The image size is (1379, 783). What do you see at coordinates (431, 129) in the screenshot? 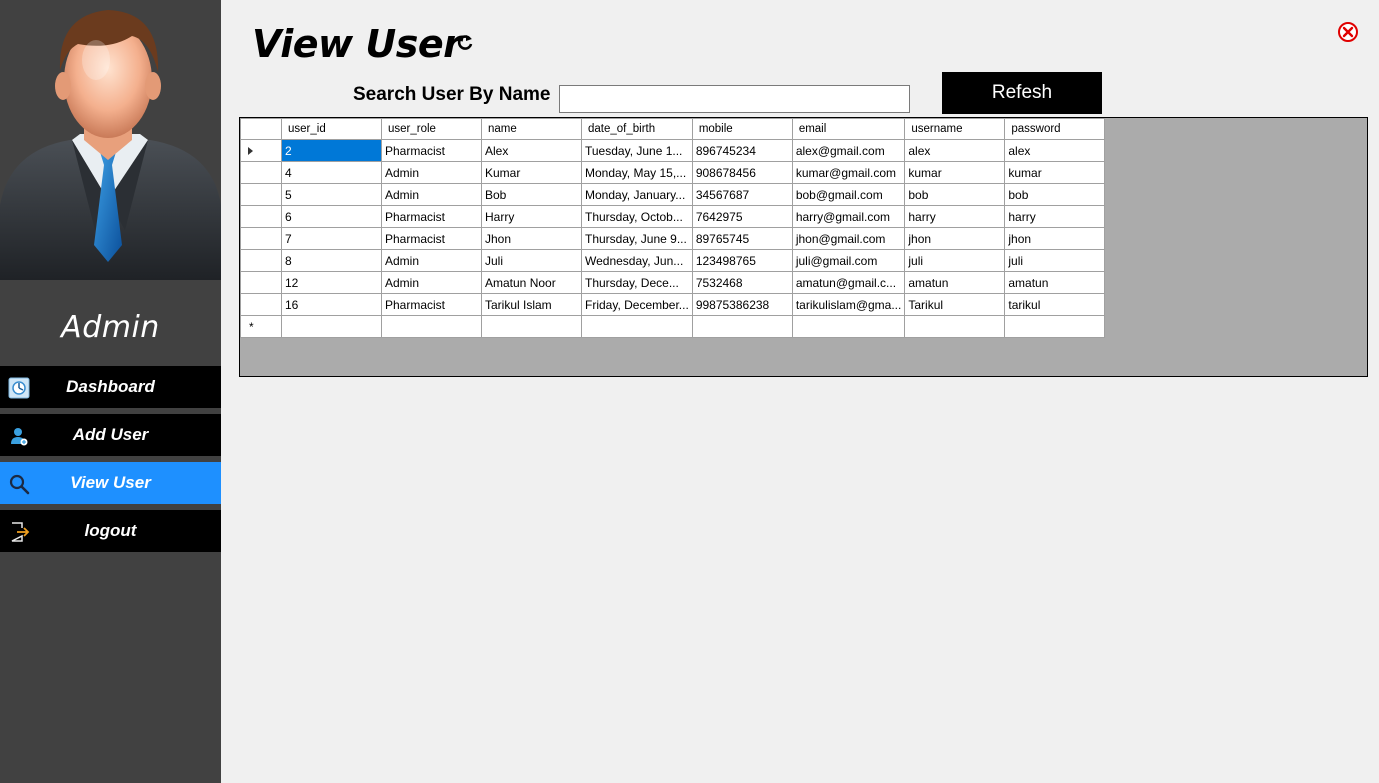
I see `col-header-user-role: user_role` at bounding box center [431, 129].